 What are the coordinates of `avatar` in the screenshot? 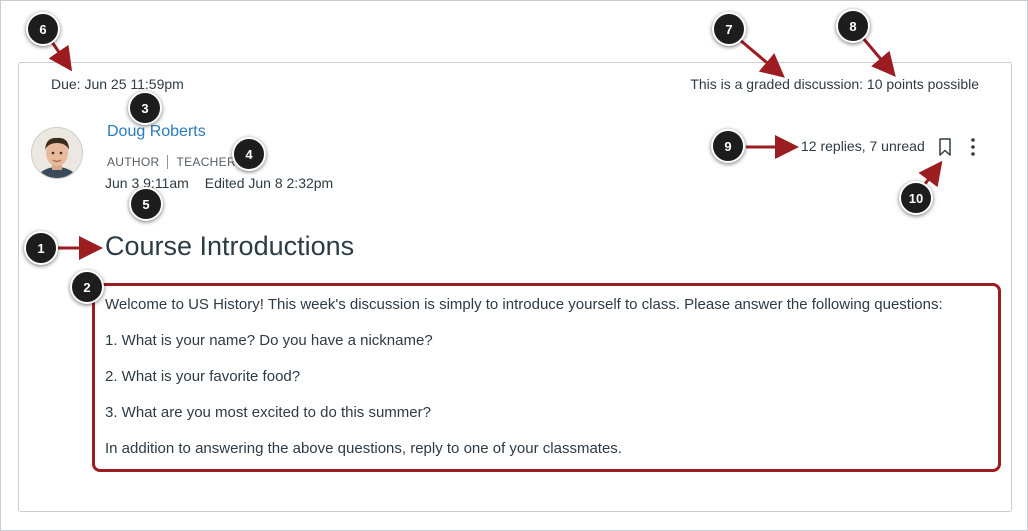 It's located at (57, 153).